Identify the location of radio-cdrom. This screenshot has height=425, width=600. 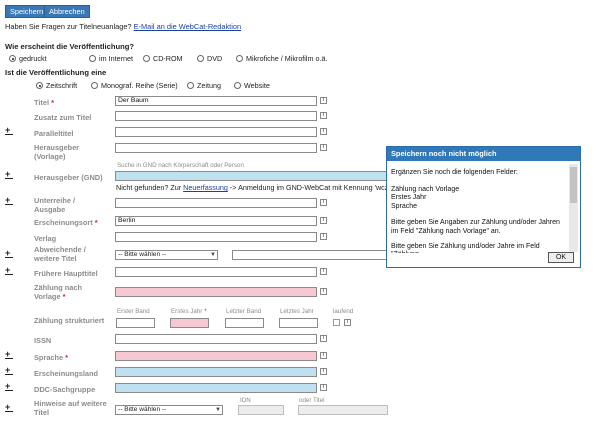
(146, 58).